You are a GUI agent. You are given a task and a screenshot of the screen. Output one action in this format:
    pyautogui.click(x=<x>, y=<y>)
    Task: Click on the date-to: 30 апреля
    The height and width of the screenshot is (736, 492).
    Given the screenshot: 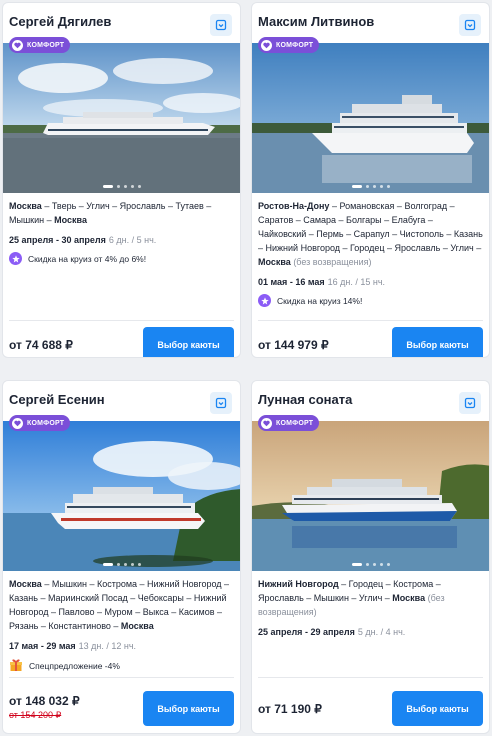 What is the action you would take?
    pyautogui.click(x=83, y=240)
    